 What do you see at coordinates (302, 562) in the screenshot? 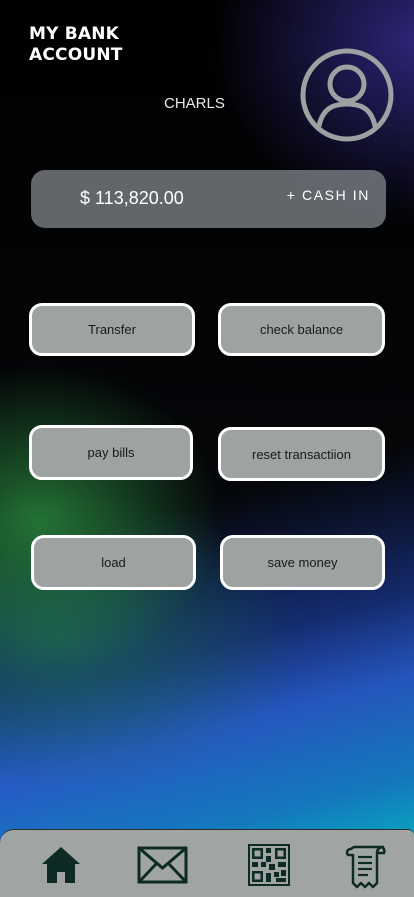
I see `save-money-button: save money` at bounding box center [302, 562].